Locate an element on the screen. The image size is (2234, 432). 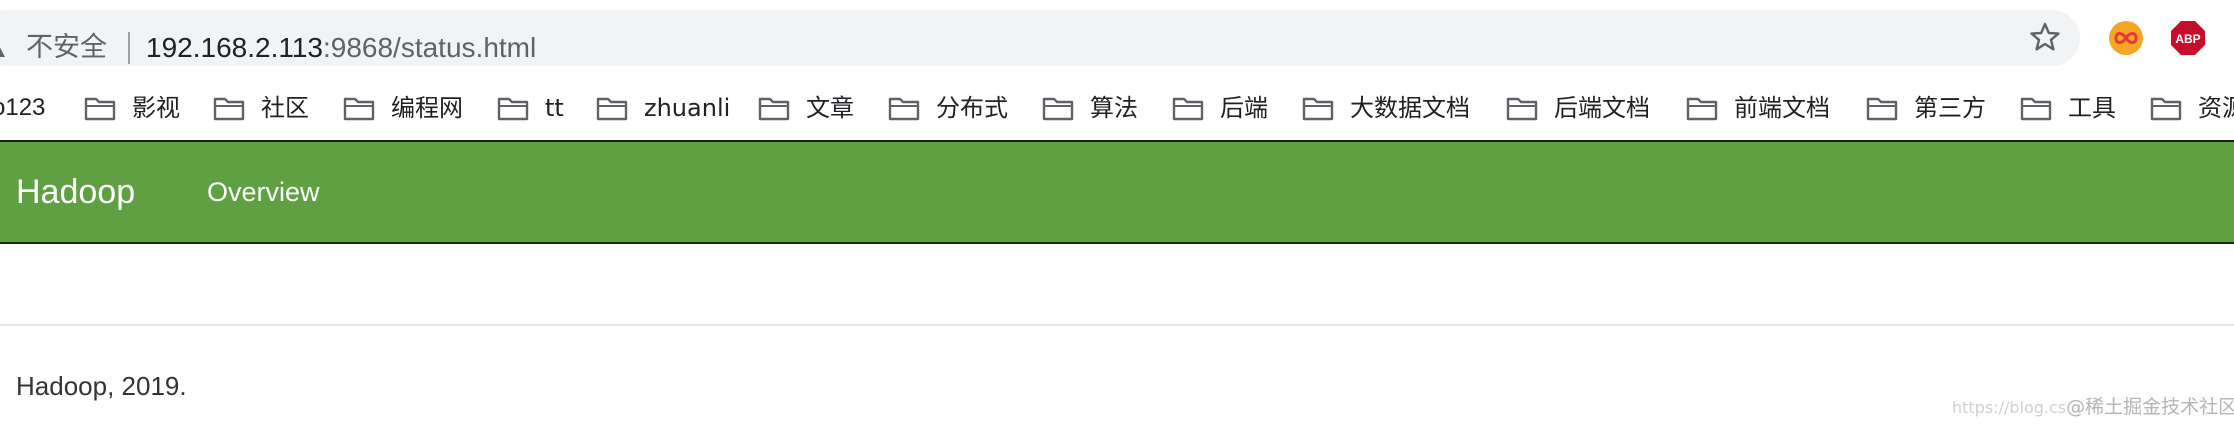
bookmark-folder: 资源 is located at coordinates (2192, 108).